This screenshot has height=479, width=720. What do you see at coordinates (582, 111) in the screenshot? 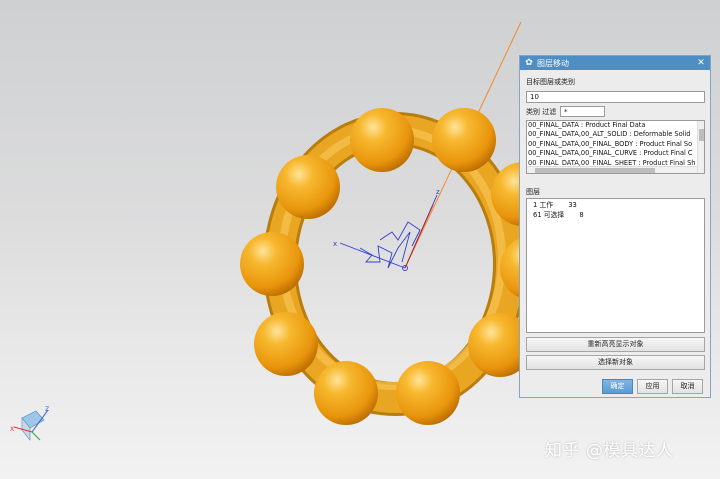
I see `category-filter-input` at bounding box center [582, 111].